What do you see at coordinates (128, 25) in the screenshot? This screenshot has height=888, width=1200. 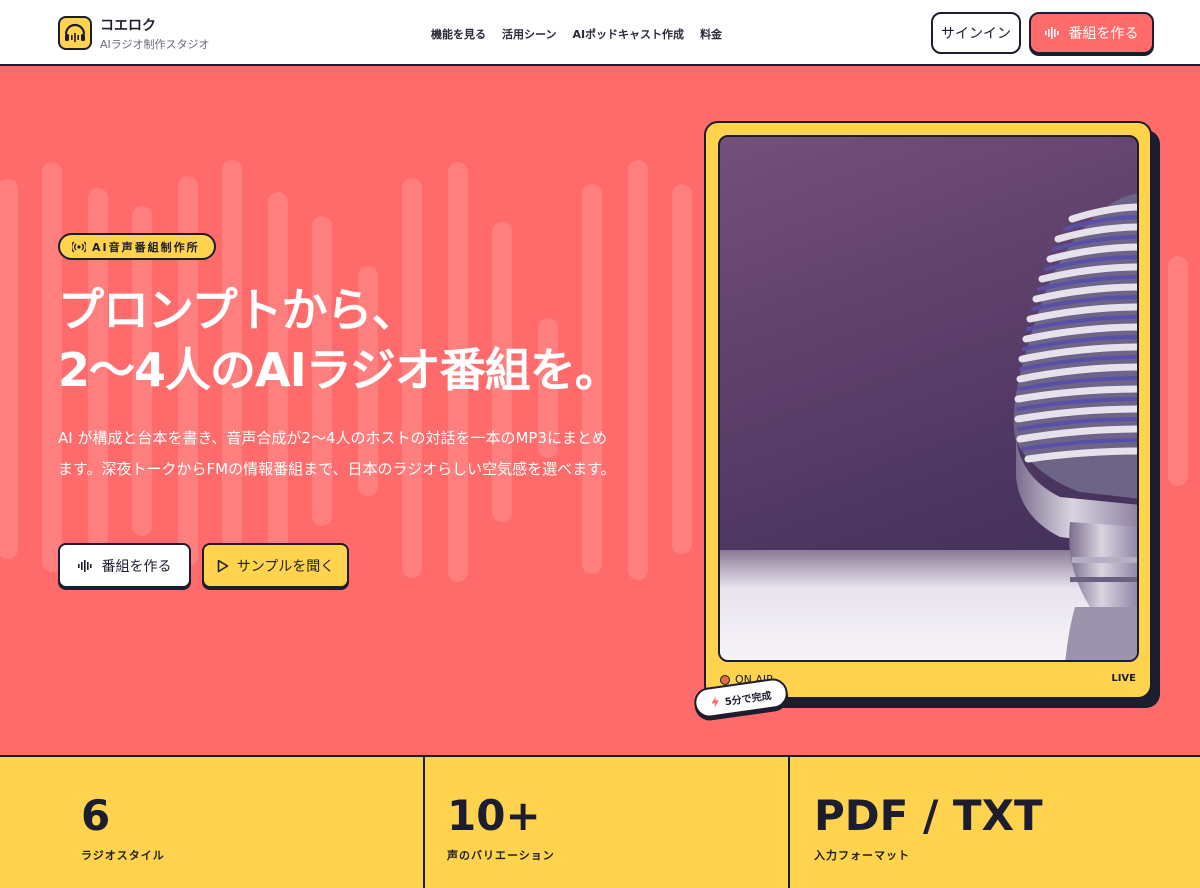 I see `brand-name: コエロク` at bounding box center [128, 25].